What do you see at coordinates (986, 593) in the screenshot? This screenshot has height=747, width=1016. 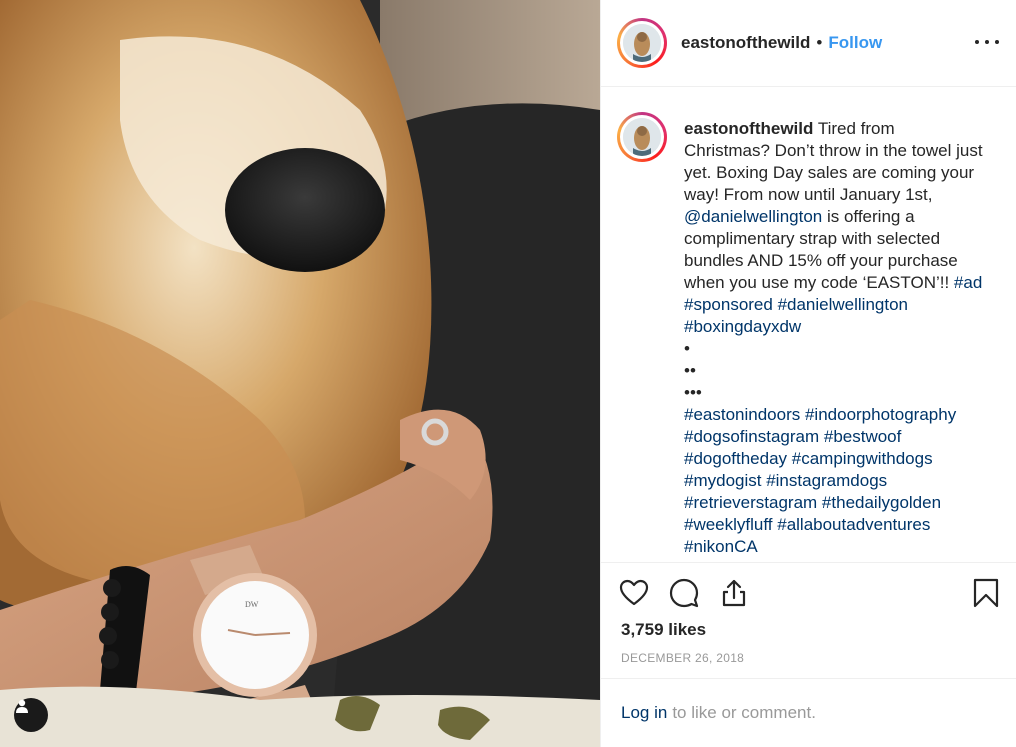 I see `bookmark-icon` at bounding box center [986, 593].